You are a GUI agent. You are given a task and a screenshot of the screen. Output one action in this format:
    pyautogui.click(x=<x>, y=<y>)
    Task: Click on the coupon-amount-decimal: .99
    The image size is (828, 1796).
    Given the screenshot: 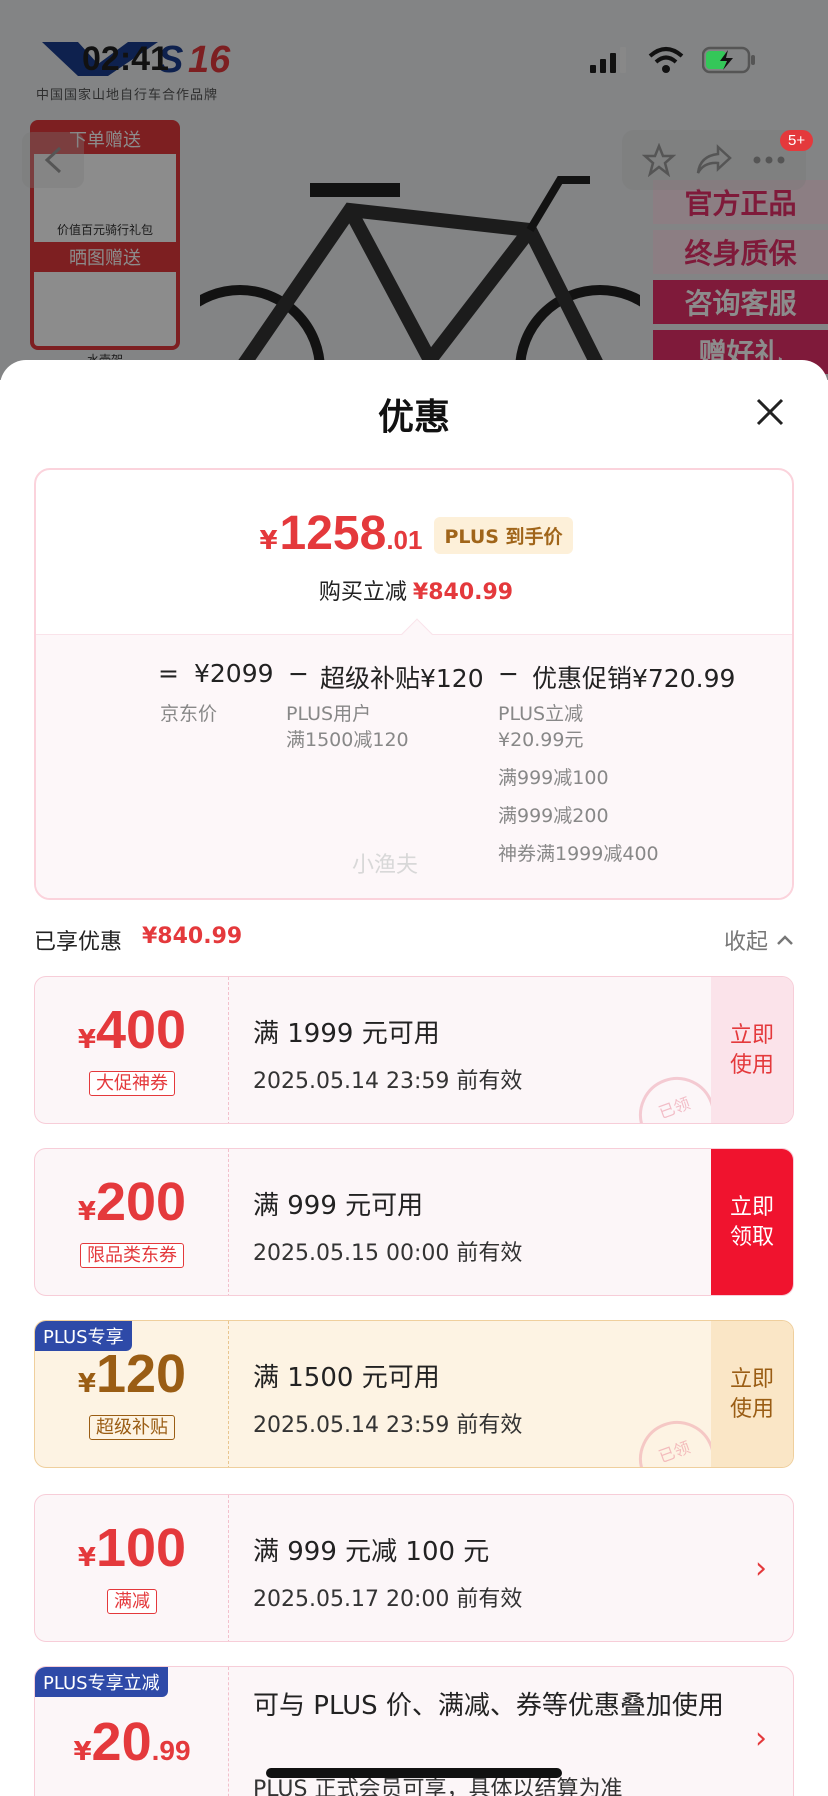 What is the action you would take?
    pyautogui.click(x=171, y=1750)
    